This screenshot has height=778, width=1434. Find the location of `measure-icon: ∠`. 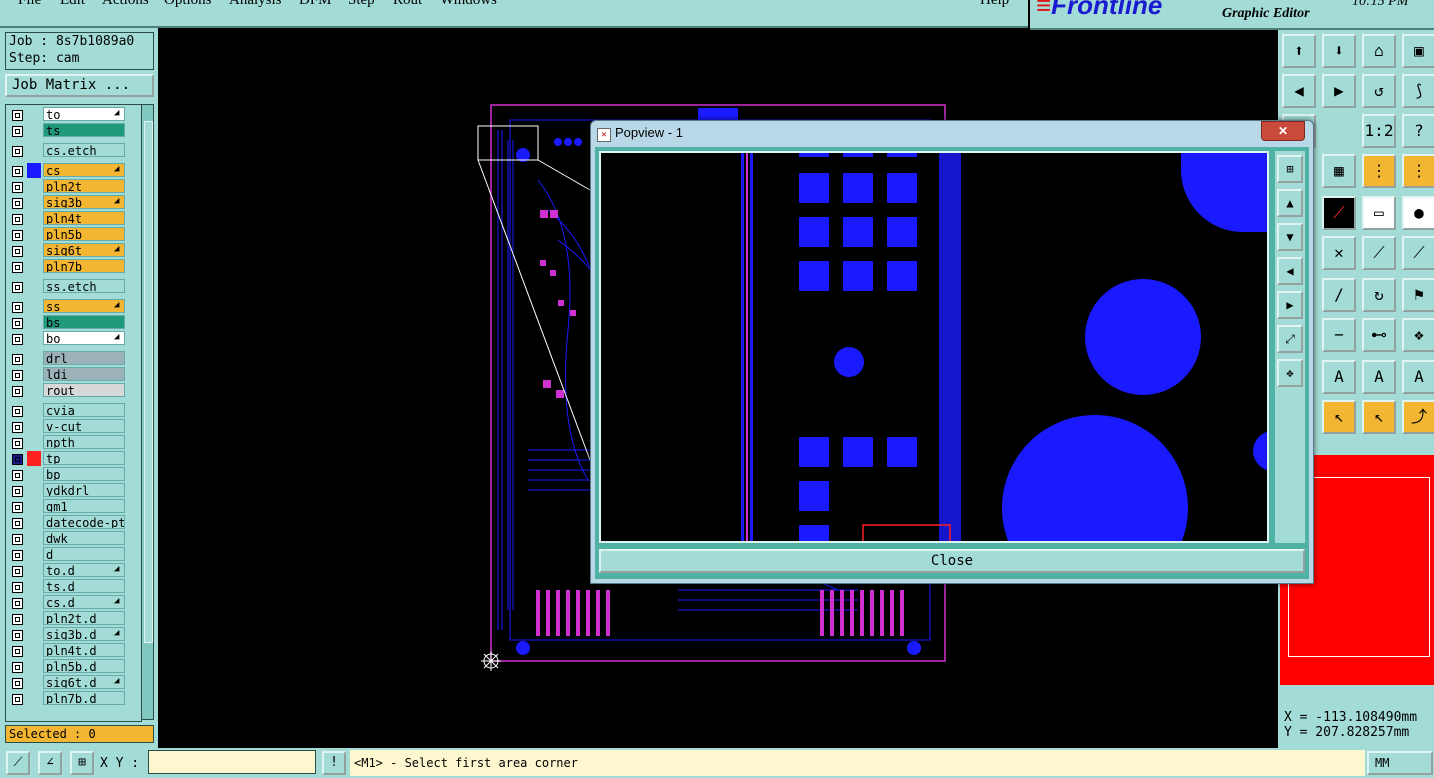

measure-icon: ∠ is located at coordinates (50, 763).